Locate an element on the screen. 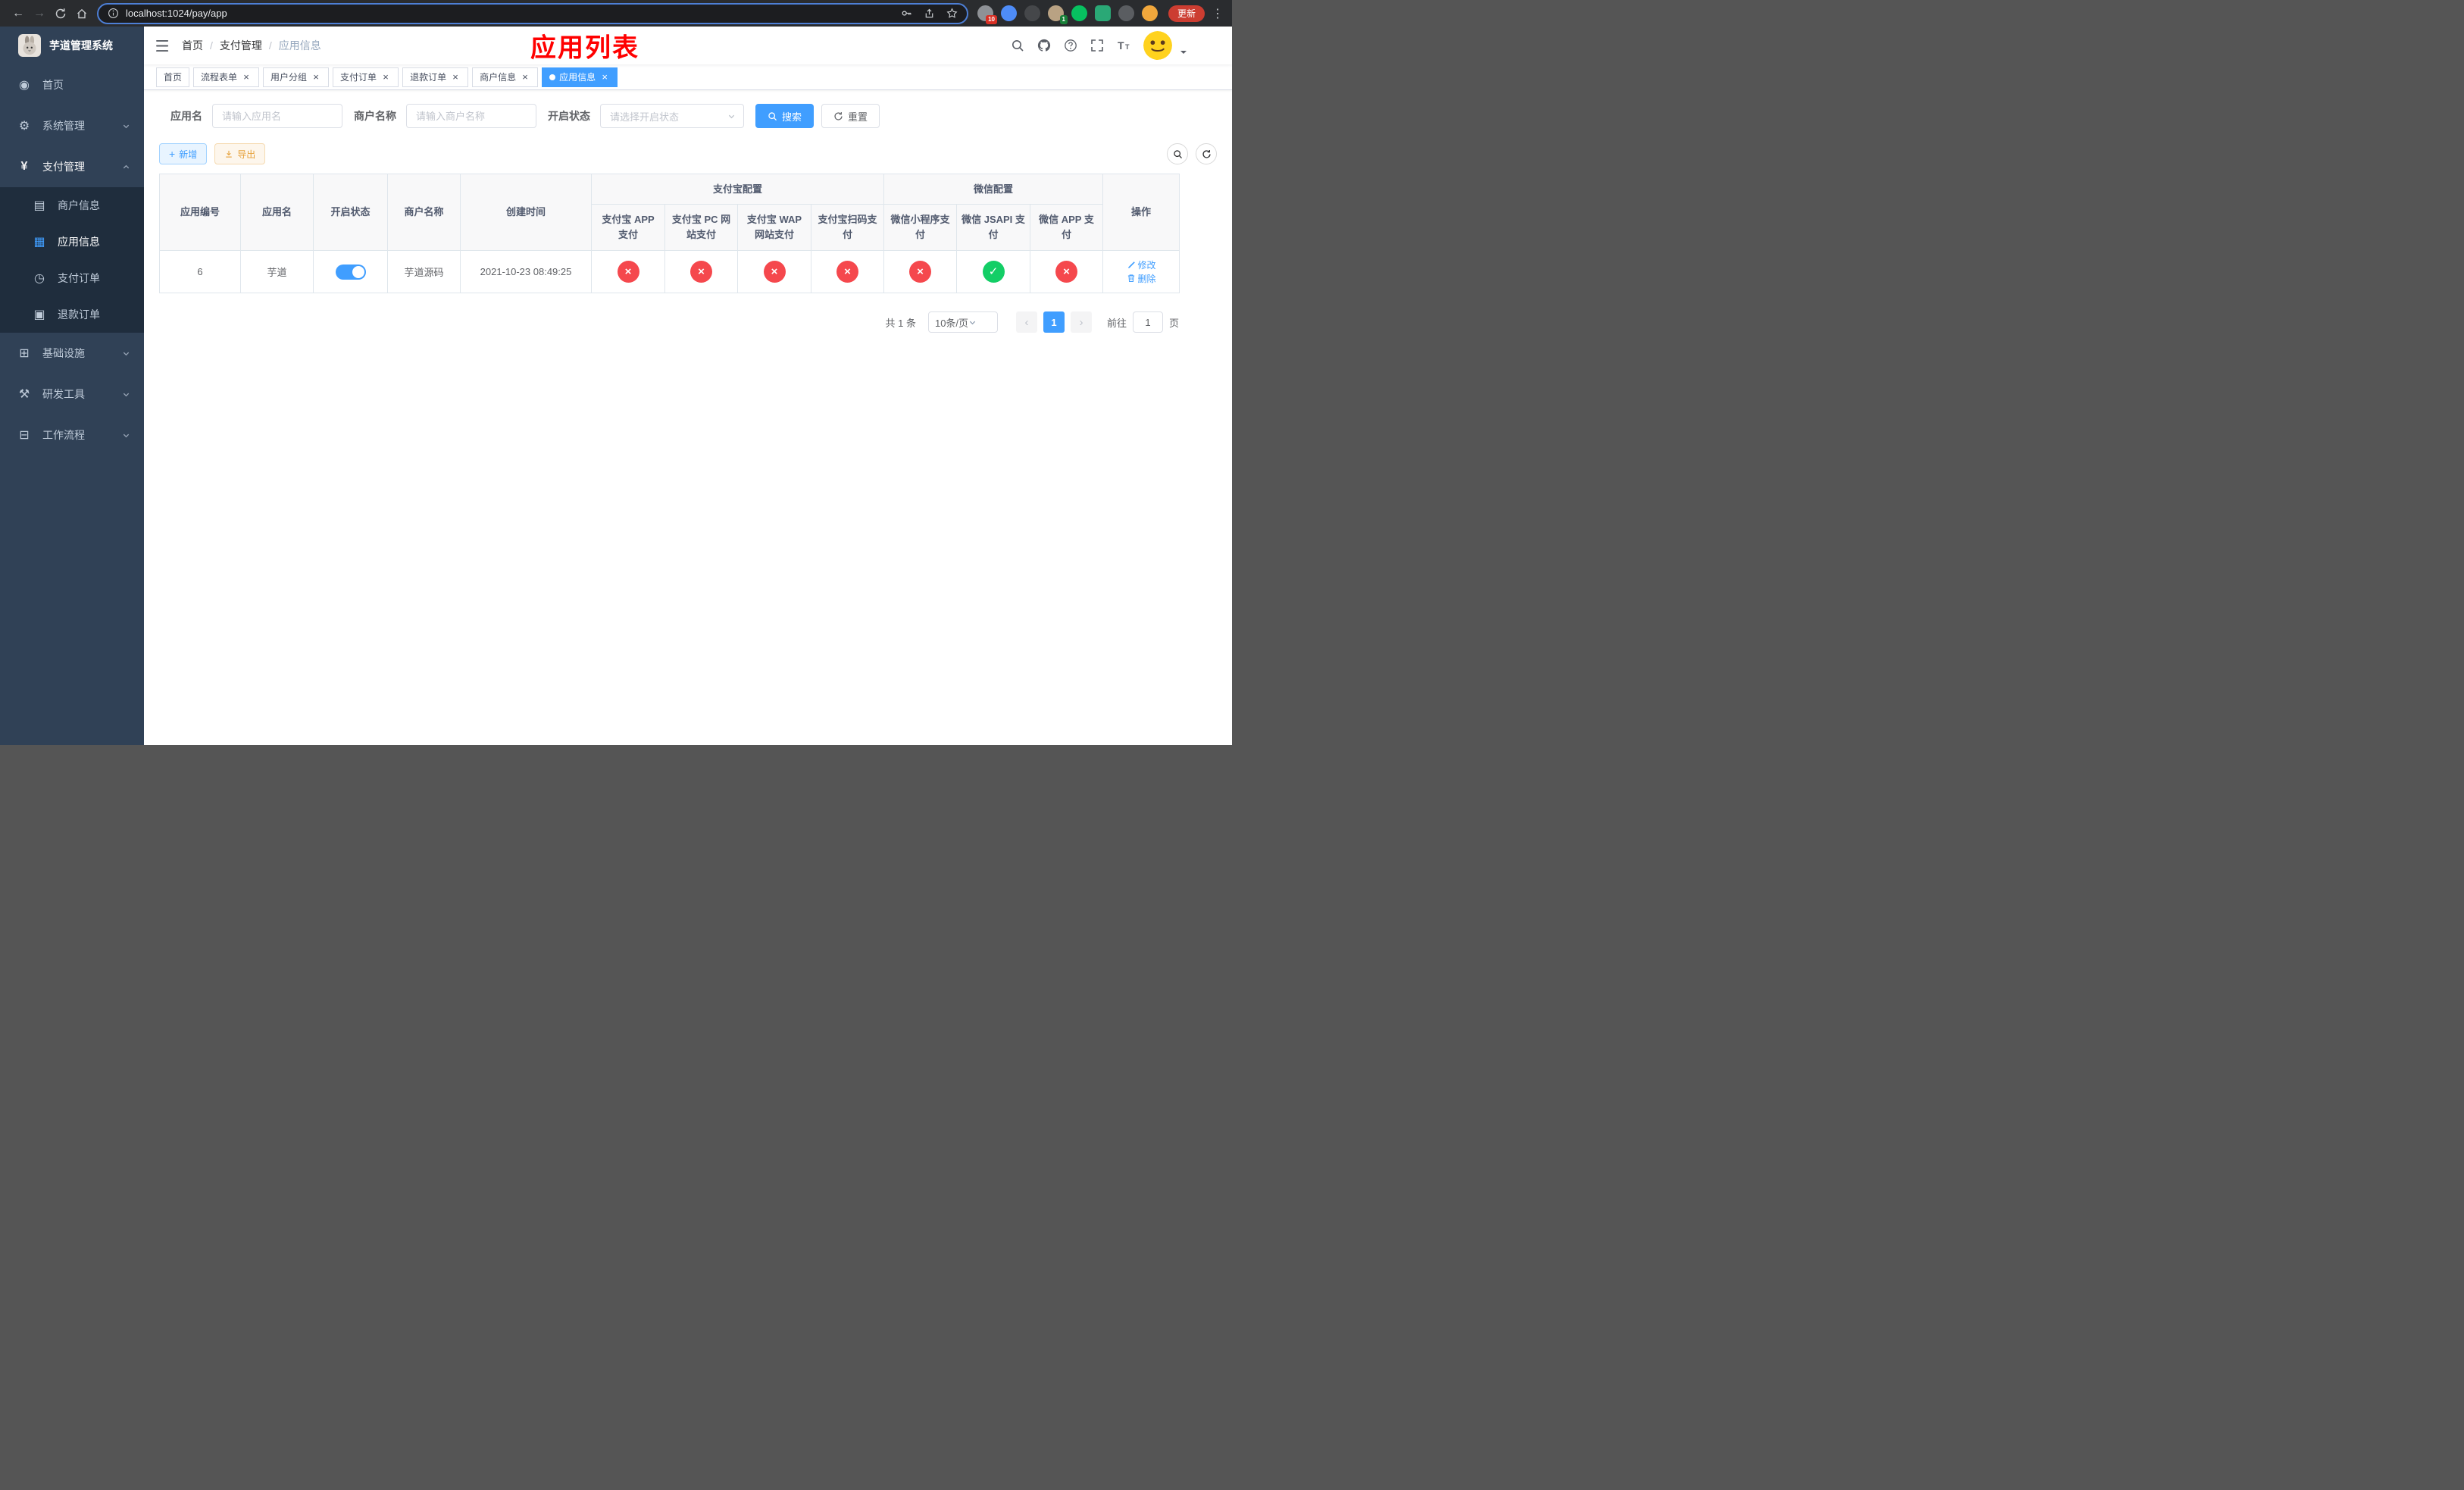 This screenshot has width=2464, height=1490. breadcrumb-app-info: 应用信息 is located at coordinates (299, 45).